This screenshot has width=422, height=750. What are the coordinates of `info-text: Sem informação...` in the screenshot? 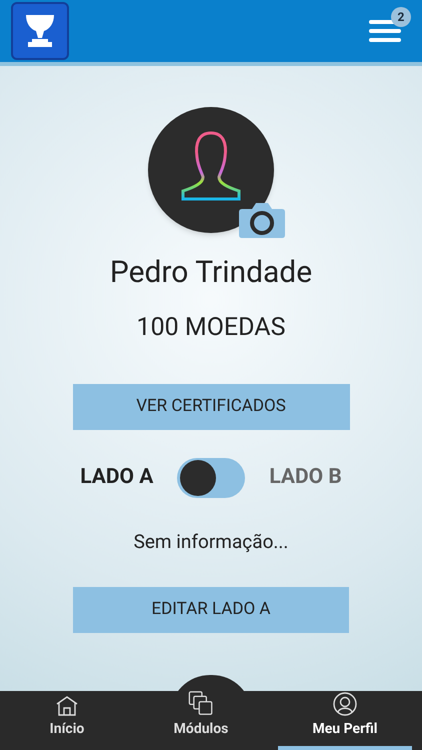 It's located at (211, 542).